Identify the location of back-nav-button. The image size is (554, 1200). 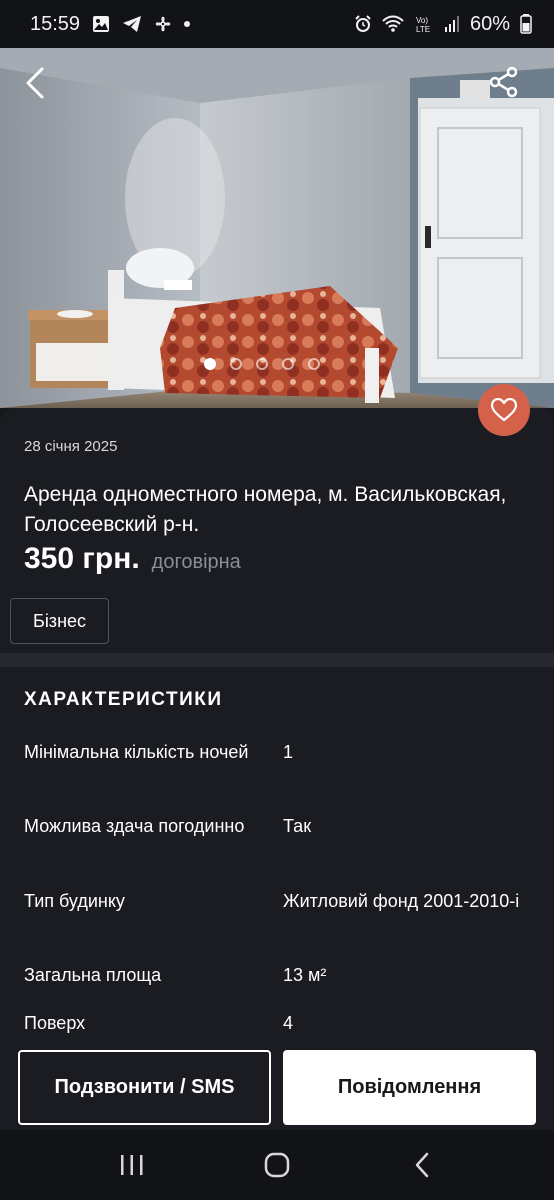
(422, 1165).